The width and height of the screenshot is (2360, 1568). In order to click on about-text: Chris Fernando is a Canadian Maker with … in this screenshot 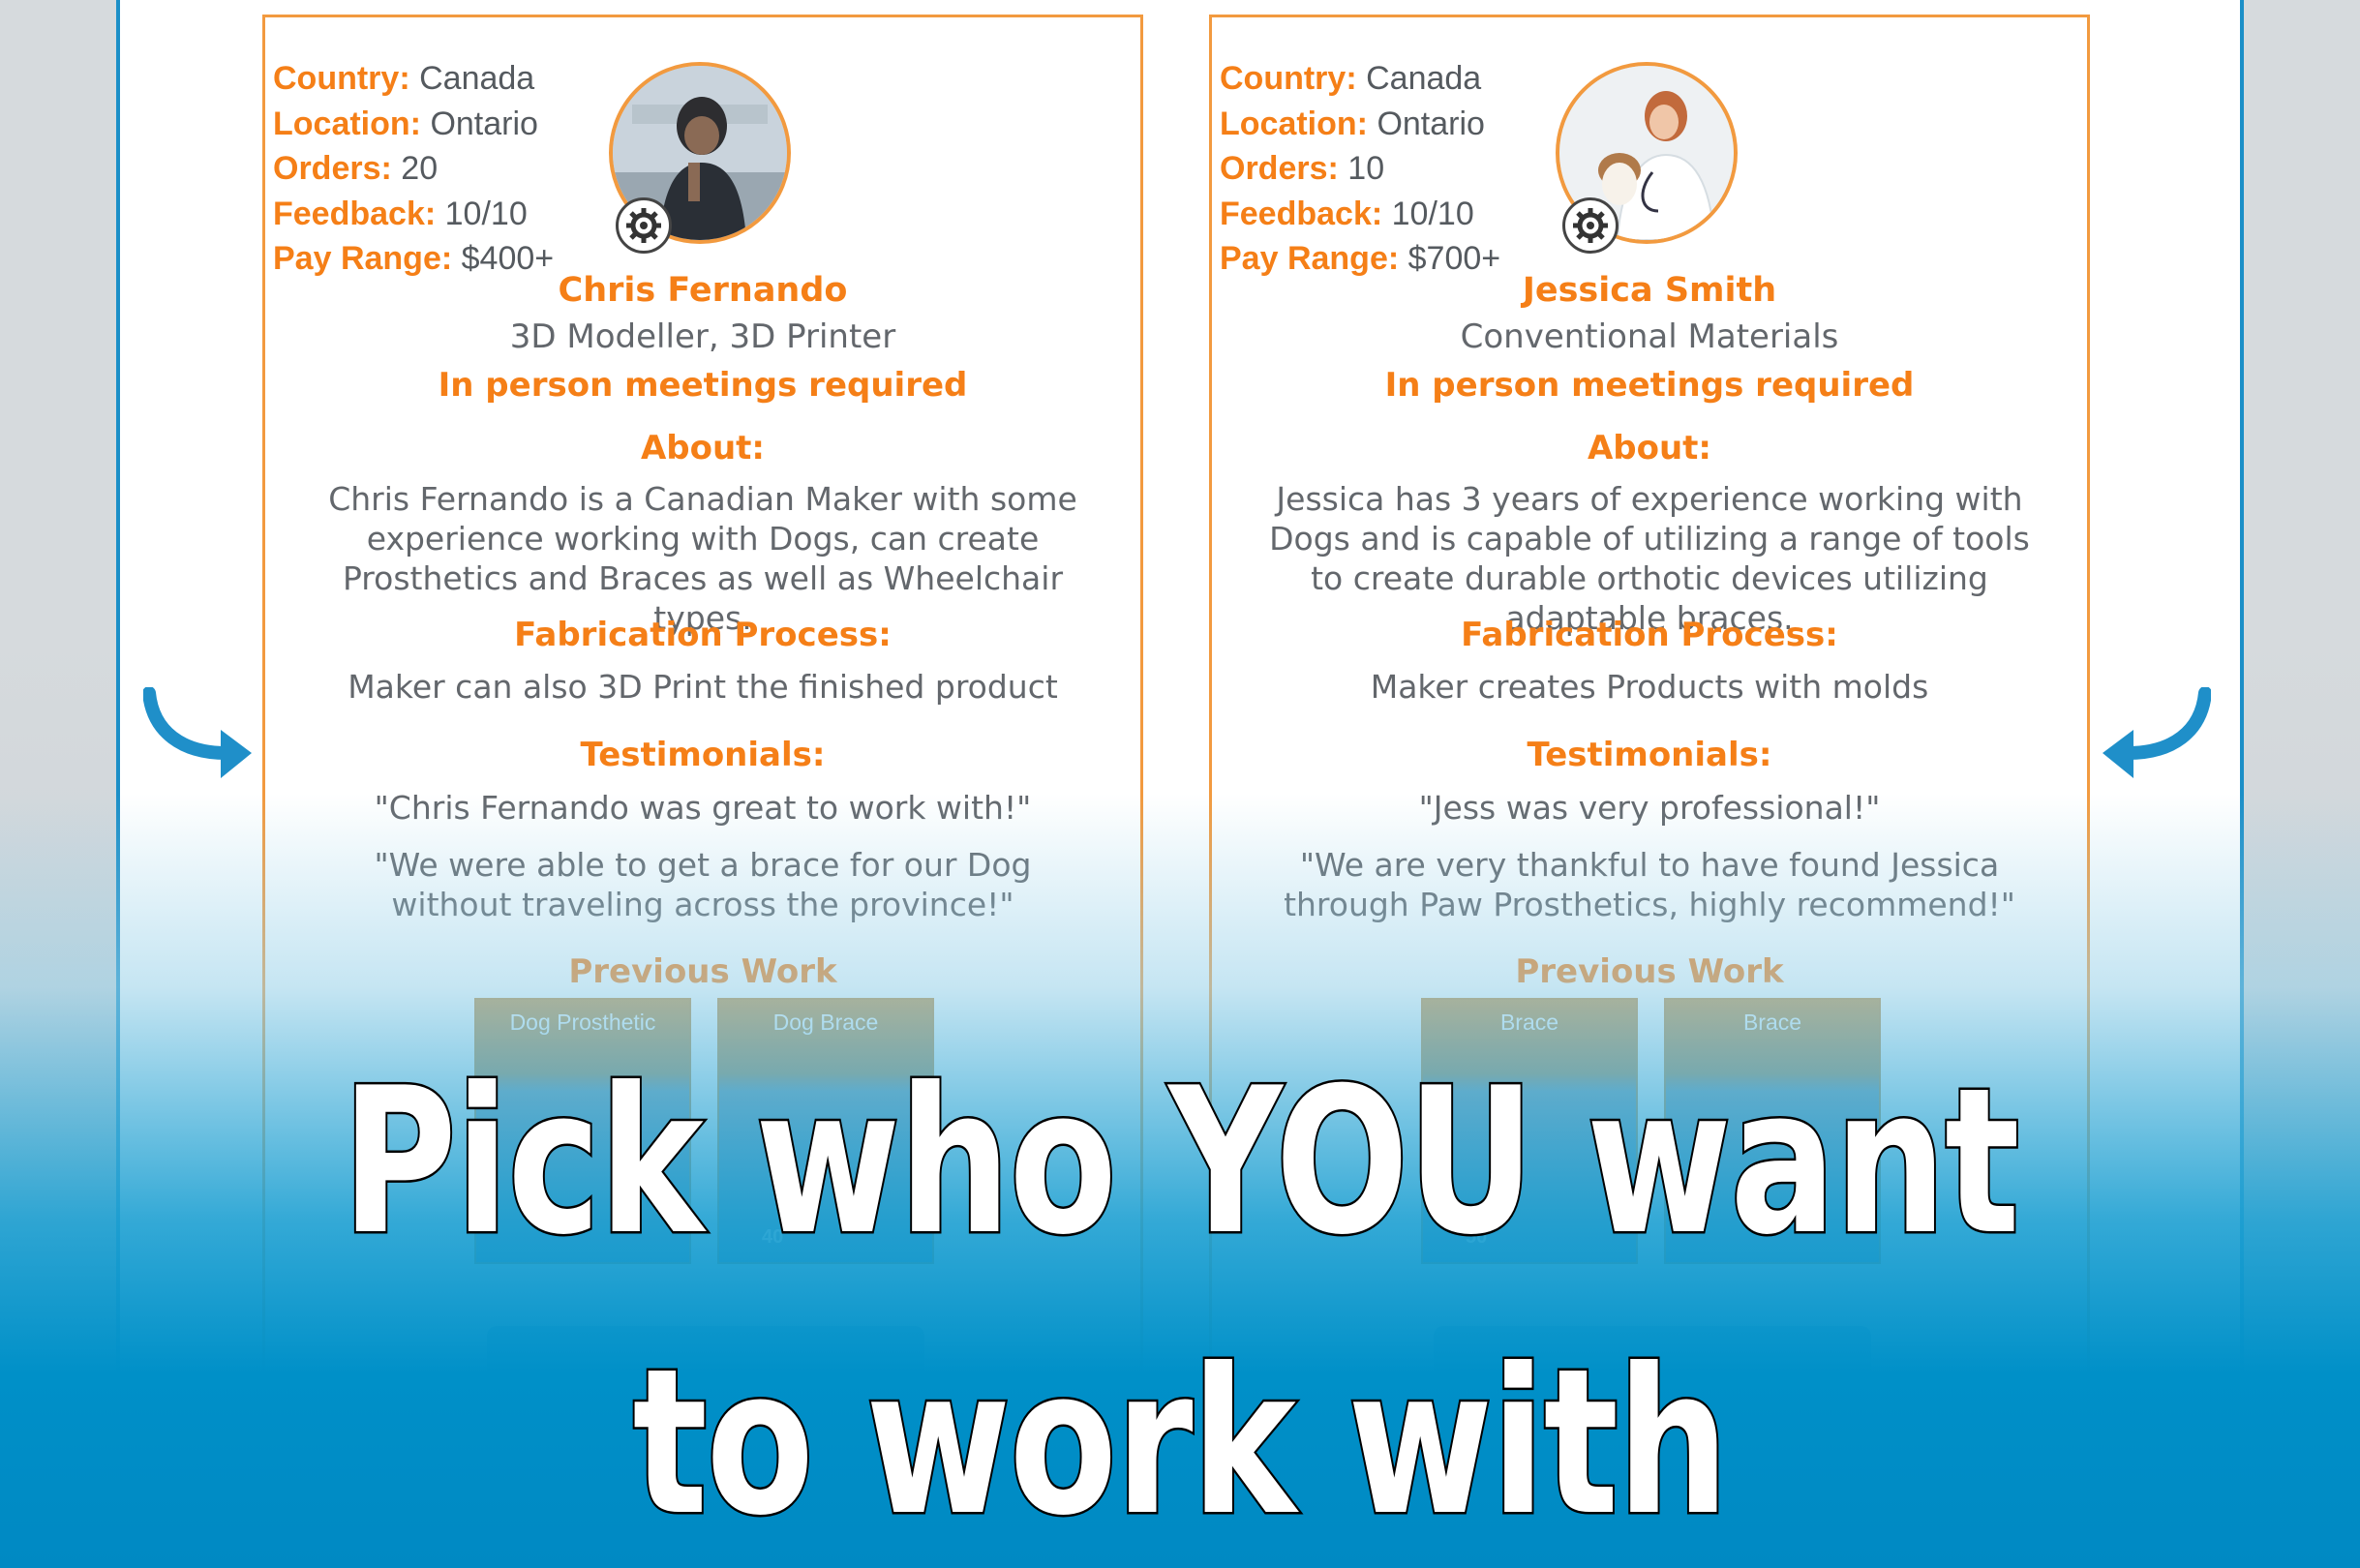, I will do `click(702, 558)`.